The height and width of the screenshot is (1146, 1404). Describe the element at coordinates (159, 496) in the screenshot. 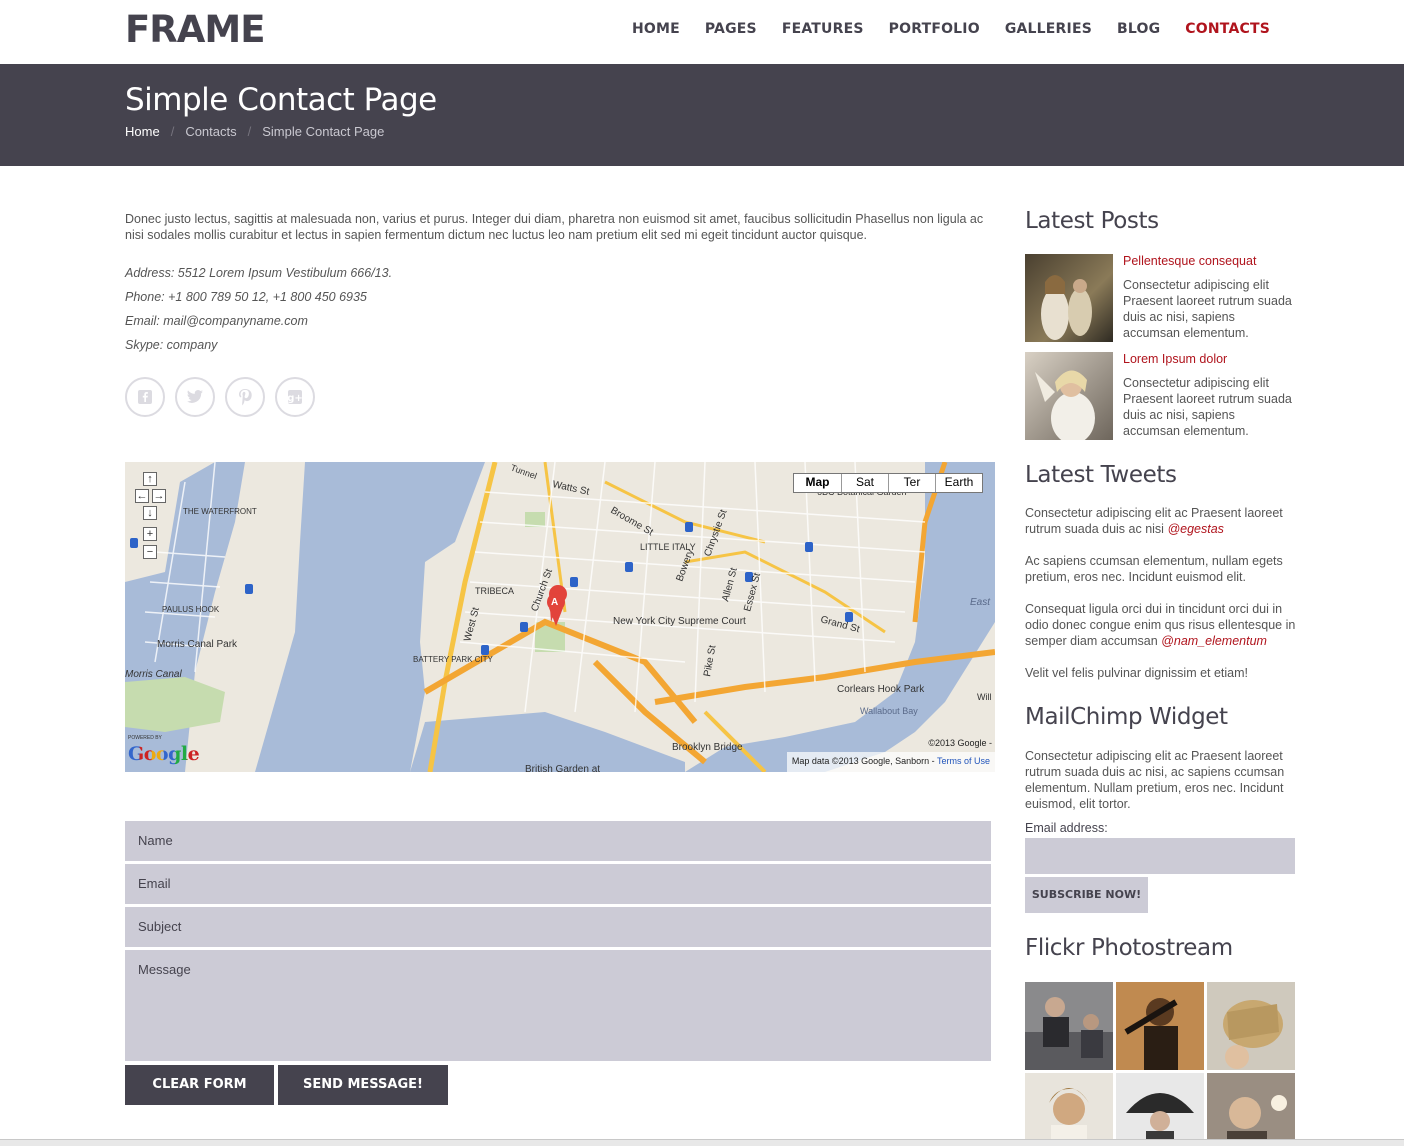

I see `pan-right-button: →` at that location.